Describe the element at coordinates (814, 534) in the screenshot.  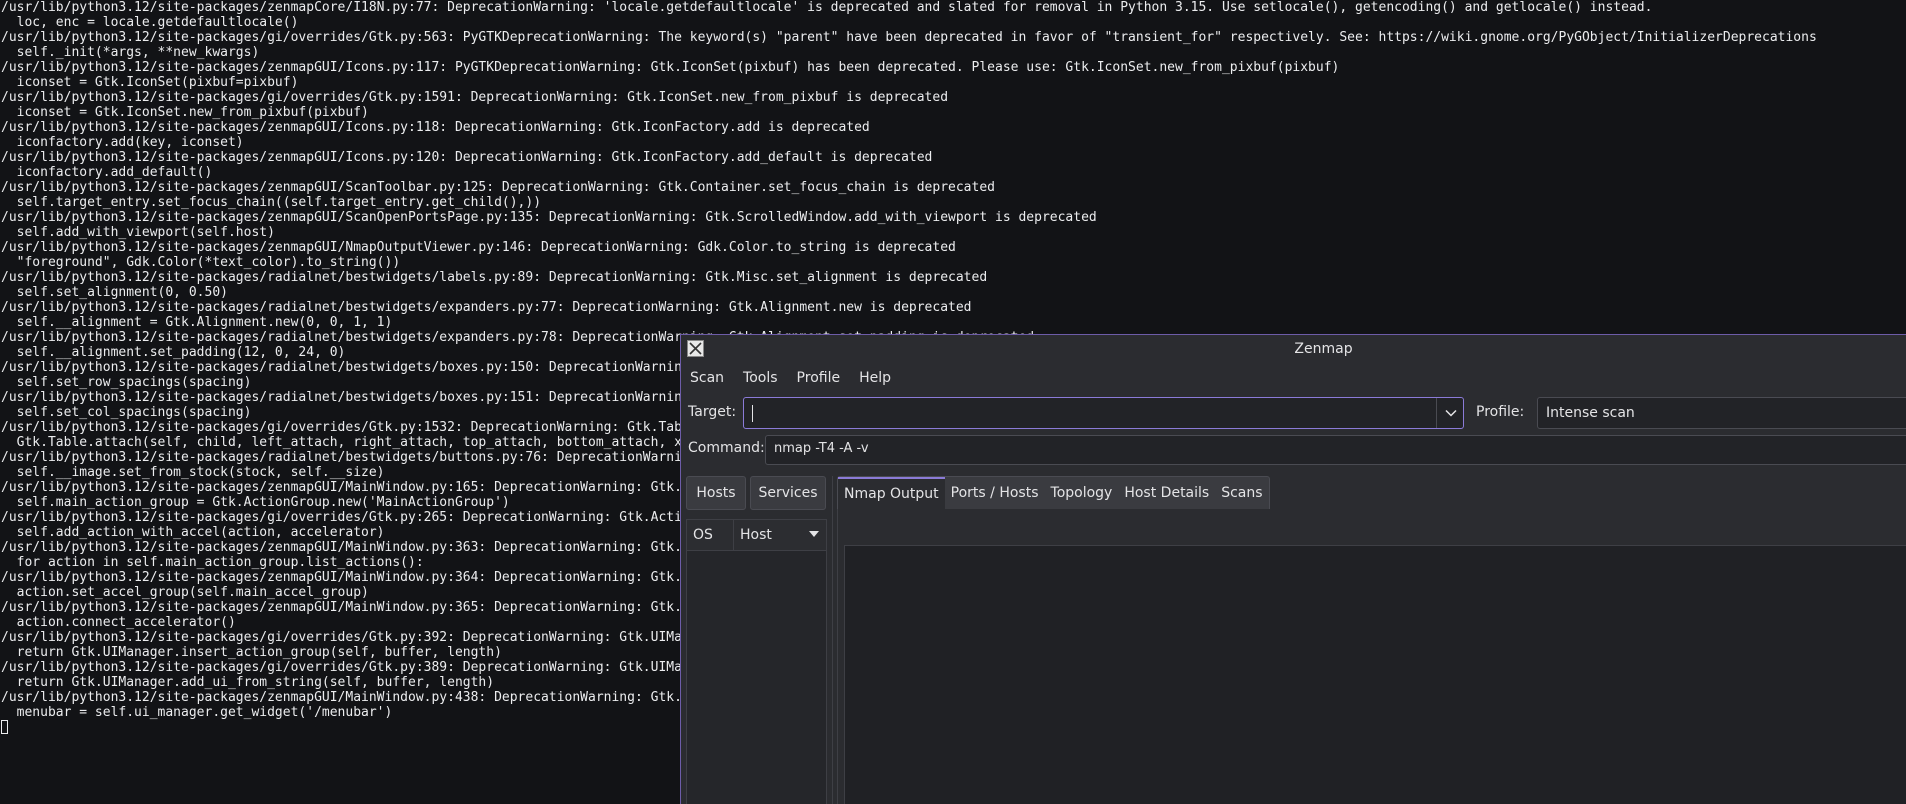
I see `sort-arrow-icon` at that location.